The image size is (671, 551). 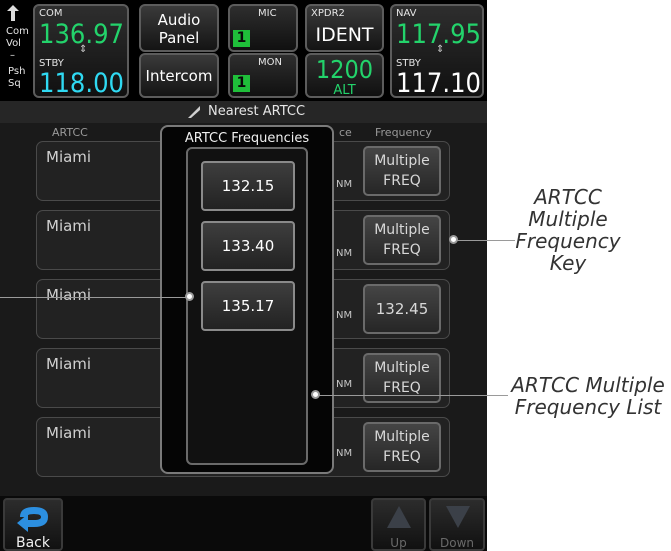 I want to click on frequency-button: 132.45, so click(x=402, y=309).